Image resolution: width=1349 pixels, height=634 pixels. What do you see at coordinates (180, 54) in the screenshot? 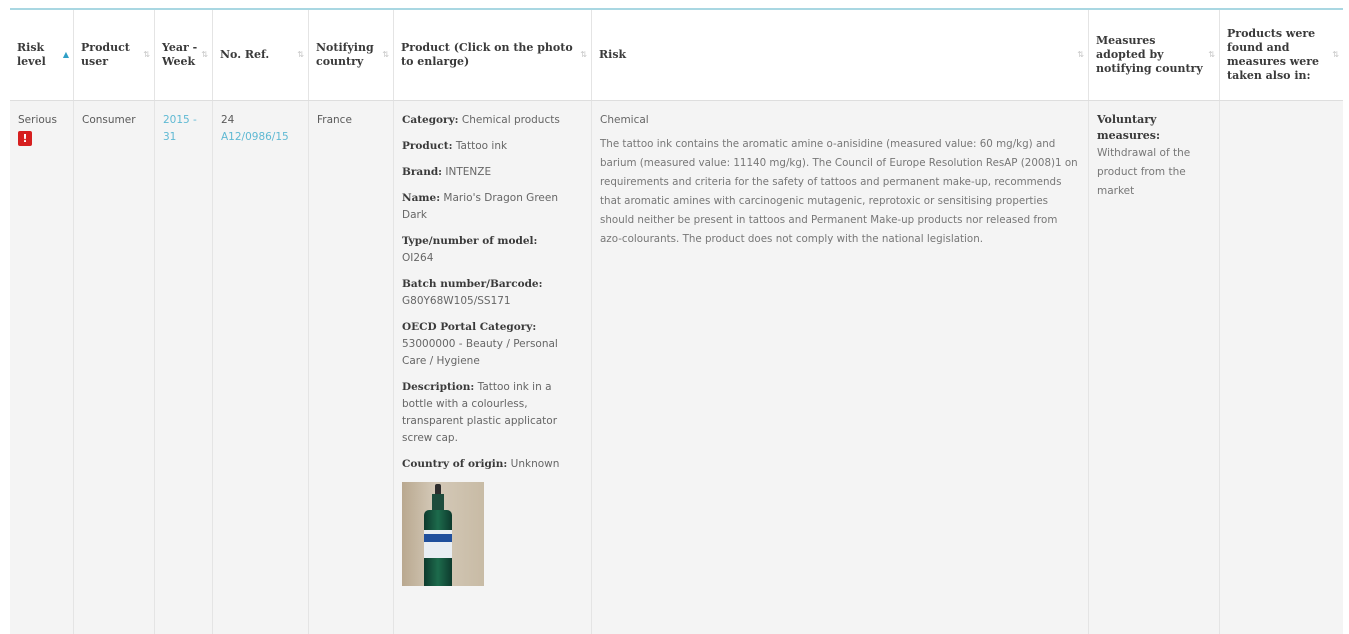
I see `col-label: Year - Week` at bounding box center [180, 54].